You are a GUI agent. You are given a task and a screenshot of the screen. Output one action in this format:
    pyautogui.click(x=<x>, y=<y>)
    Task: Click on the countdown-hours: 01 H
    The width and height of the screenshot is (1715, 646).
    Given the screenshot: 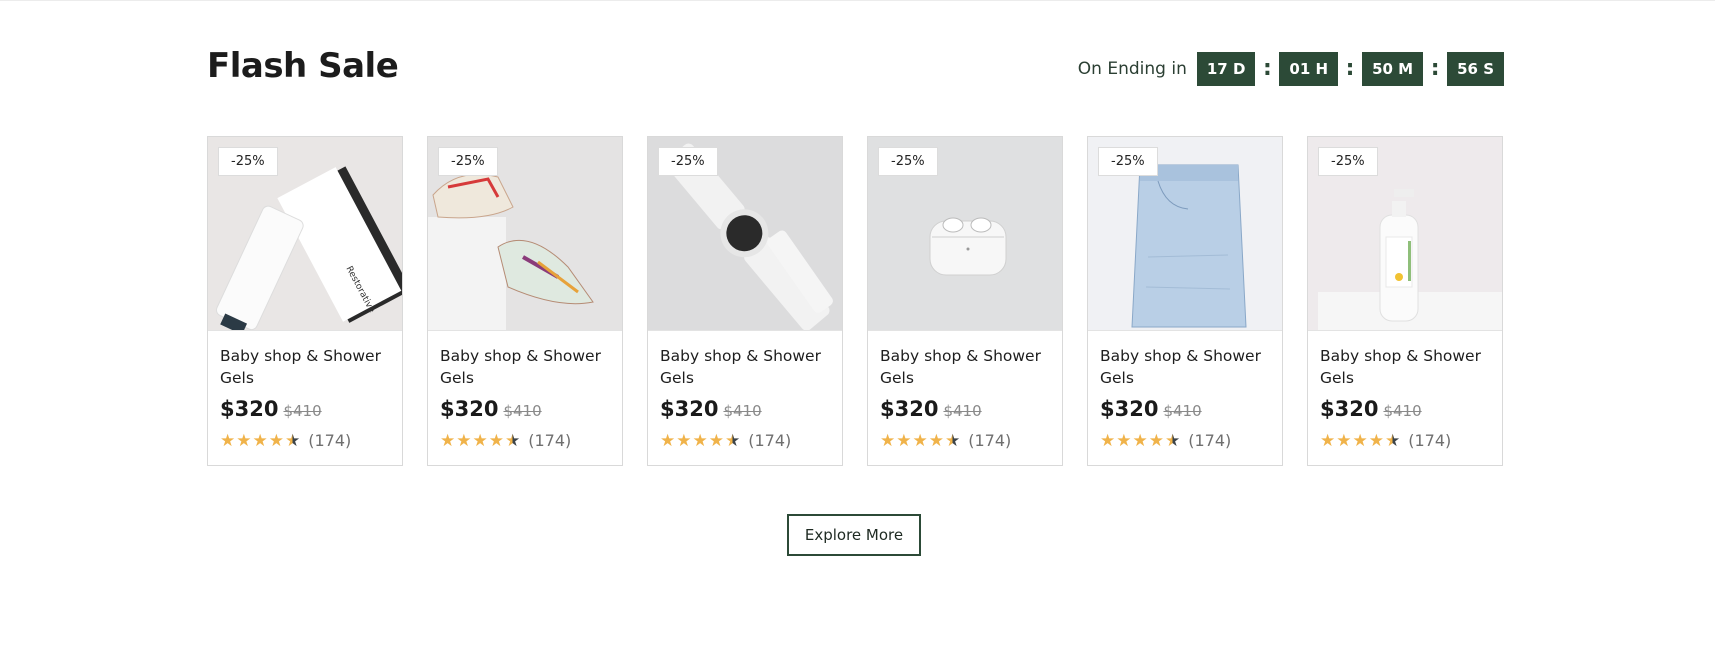 What is the action you would take?
    pyautogui.click(x=1309, y=69)
    